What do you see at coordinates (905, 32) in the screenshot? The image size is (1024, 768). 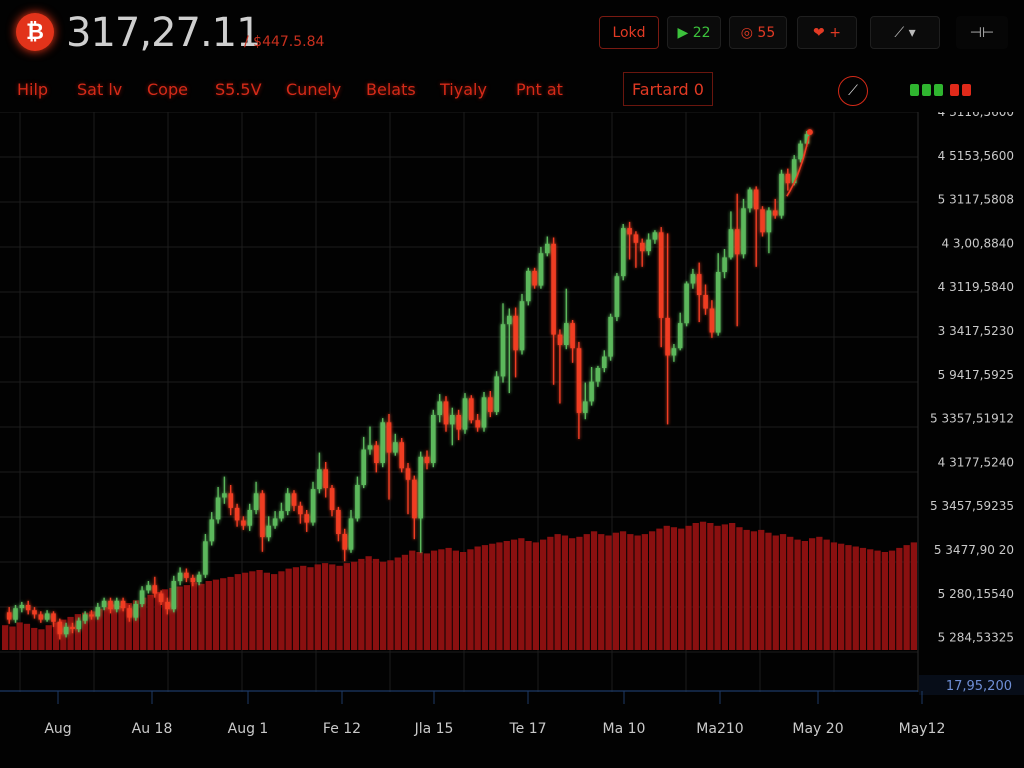 I see `chart-type-dropdown: ⟋ ▾` at bounding box center [905, 32].